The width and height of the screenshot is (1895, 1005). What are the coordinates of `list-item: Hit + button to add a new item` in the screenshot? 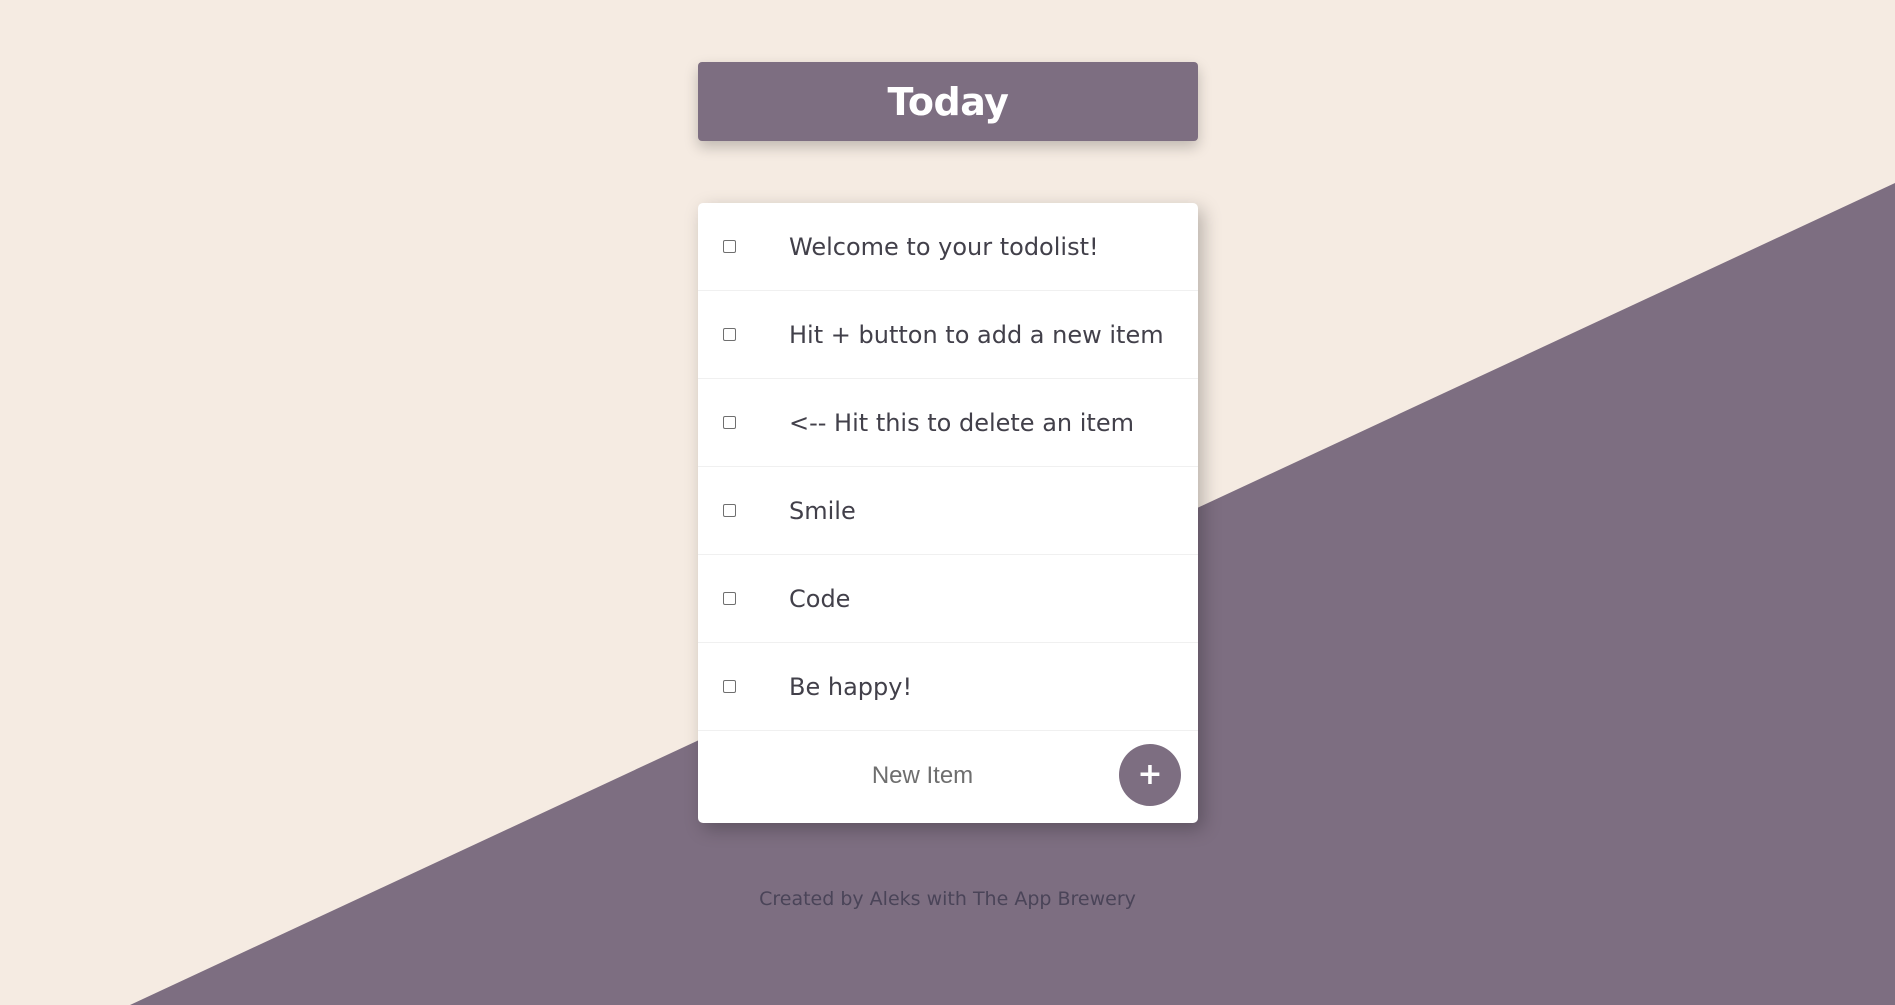 It's located at (948, 335).